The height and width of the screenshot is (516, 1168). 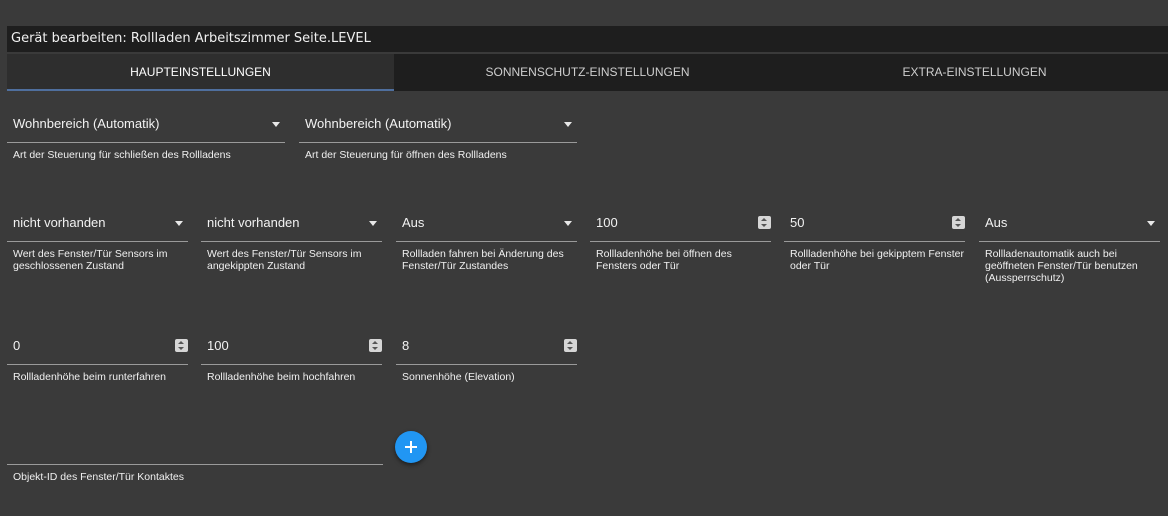 I want to click on elevation-field: 8 Sonnenhöhe (Elevation), so click(x=486, y=355).